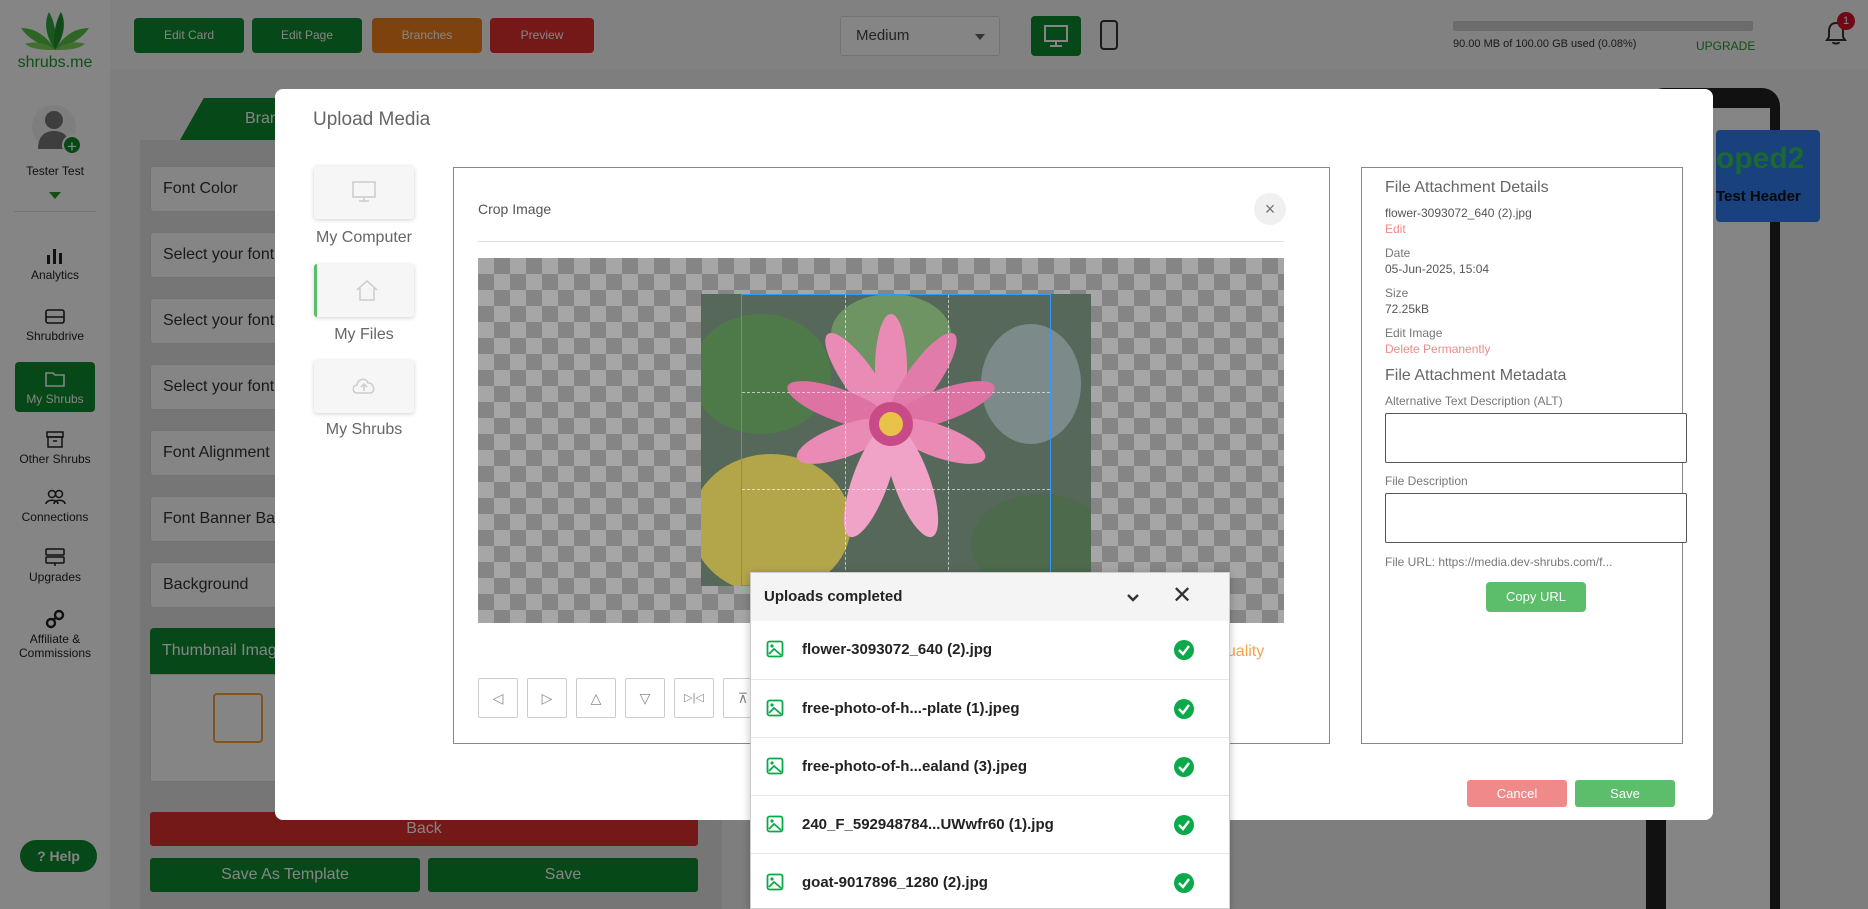 This screenshot has height=909, width=1868. I want to click on details-heading: File Attachment Details, so click(1467, 187).